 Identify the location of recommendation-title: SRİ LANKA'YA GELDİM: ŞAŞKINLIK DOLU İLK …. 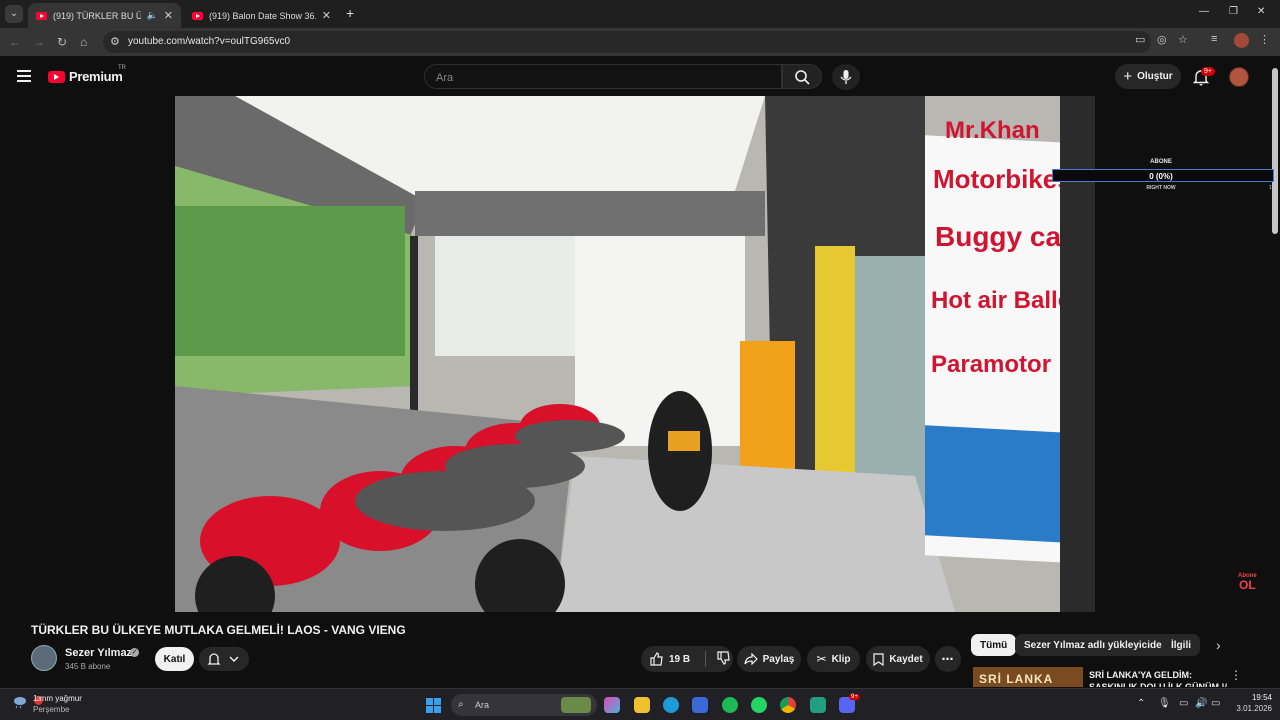
(1159, 678).